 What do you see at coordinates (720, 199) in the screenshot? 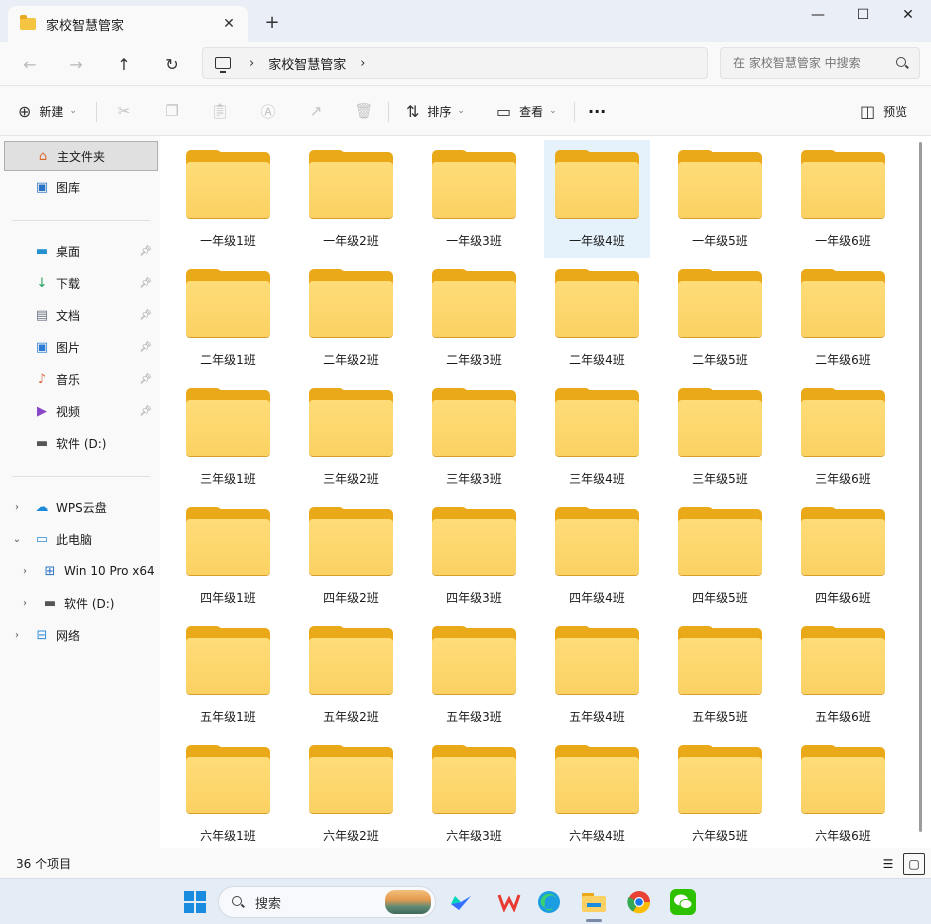
I see `folder-item: 一年级5班` at bounding box center [720, 199].